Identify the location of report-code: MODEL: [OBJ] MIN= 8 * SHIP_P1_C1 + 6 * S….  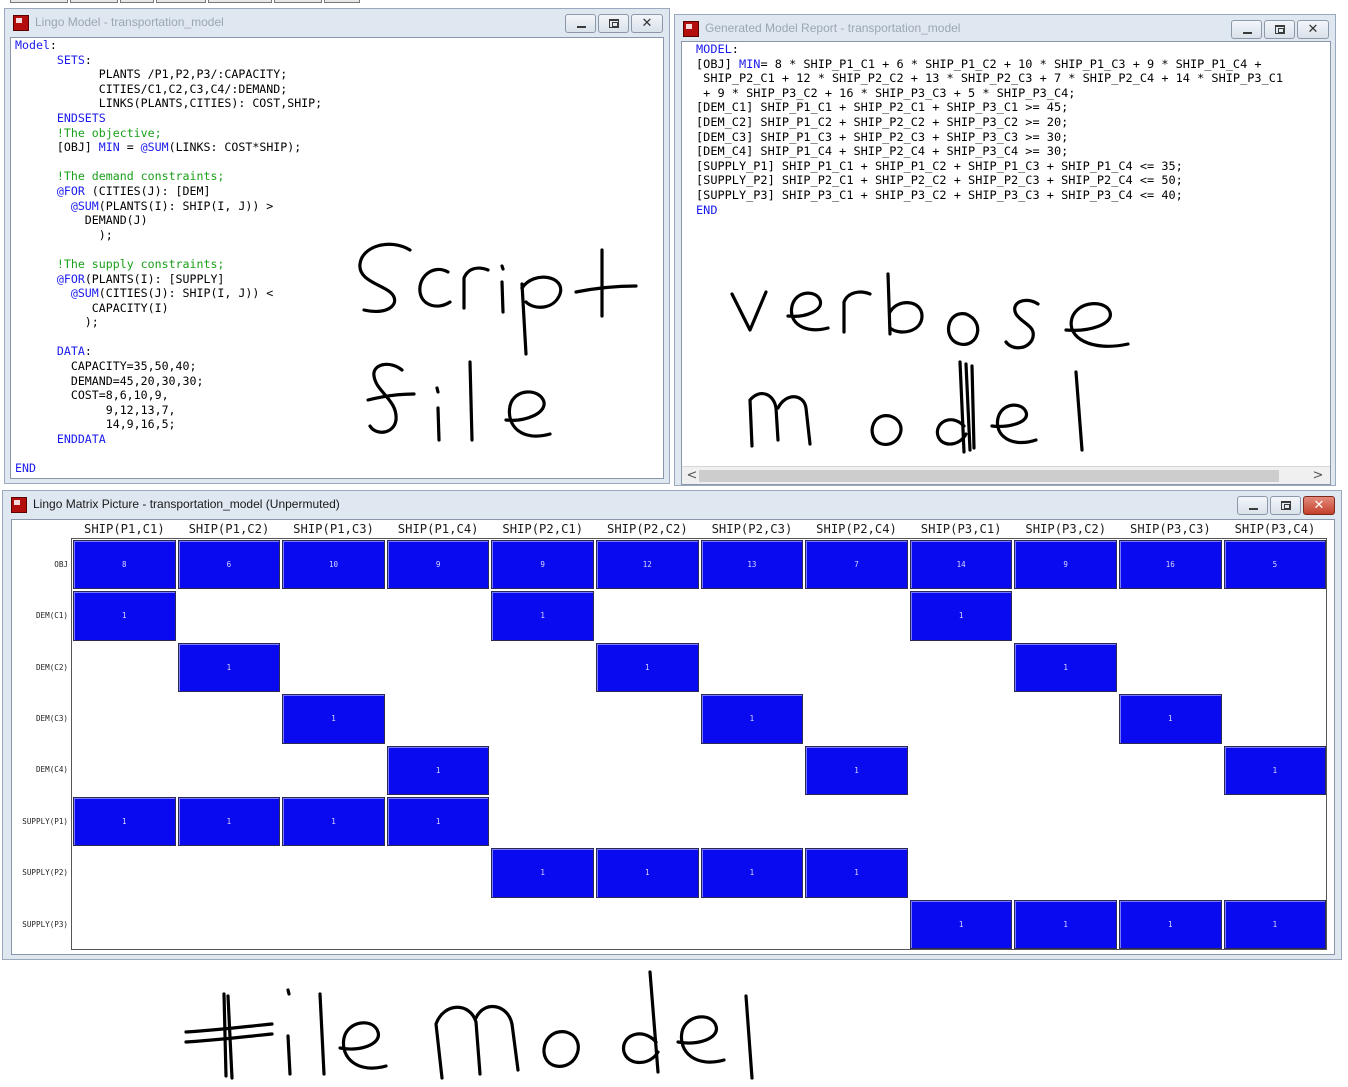
(989, 129).